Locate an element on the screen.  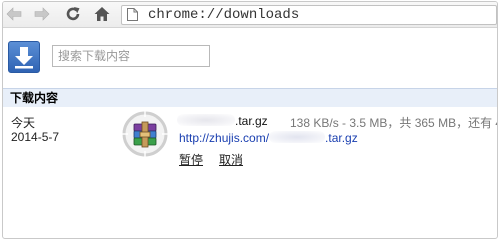
file-name: .tar.gz is located at coordinates (222, 121).